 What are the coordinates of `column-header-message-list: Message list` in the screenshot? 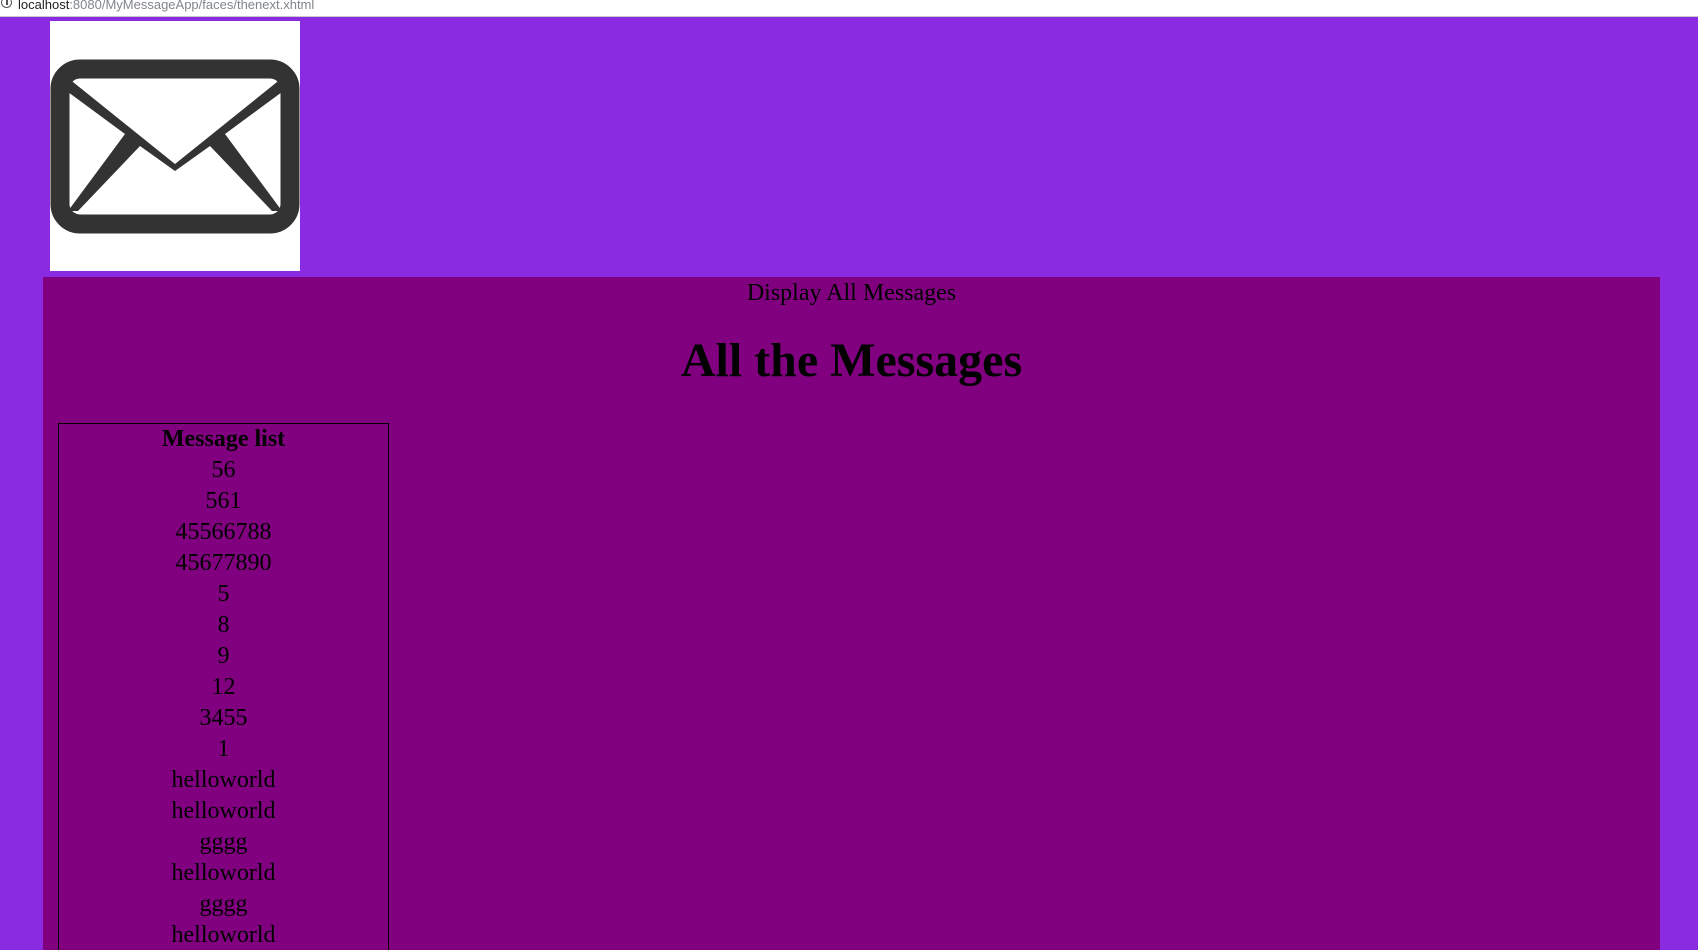 It's located at (223, 439).